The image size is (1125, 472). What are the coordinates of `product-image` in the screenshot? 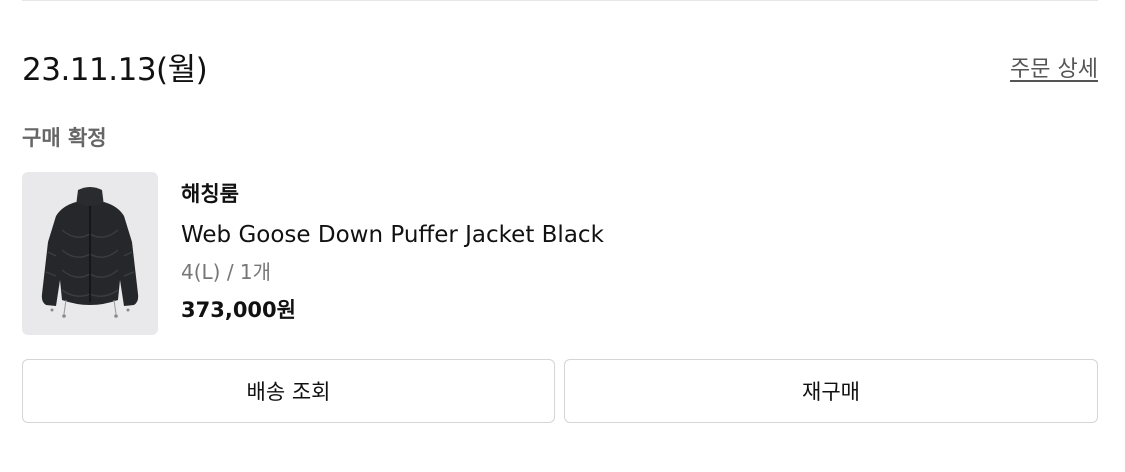 It's located at (90, 253).